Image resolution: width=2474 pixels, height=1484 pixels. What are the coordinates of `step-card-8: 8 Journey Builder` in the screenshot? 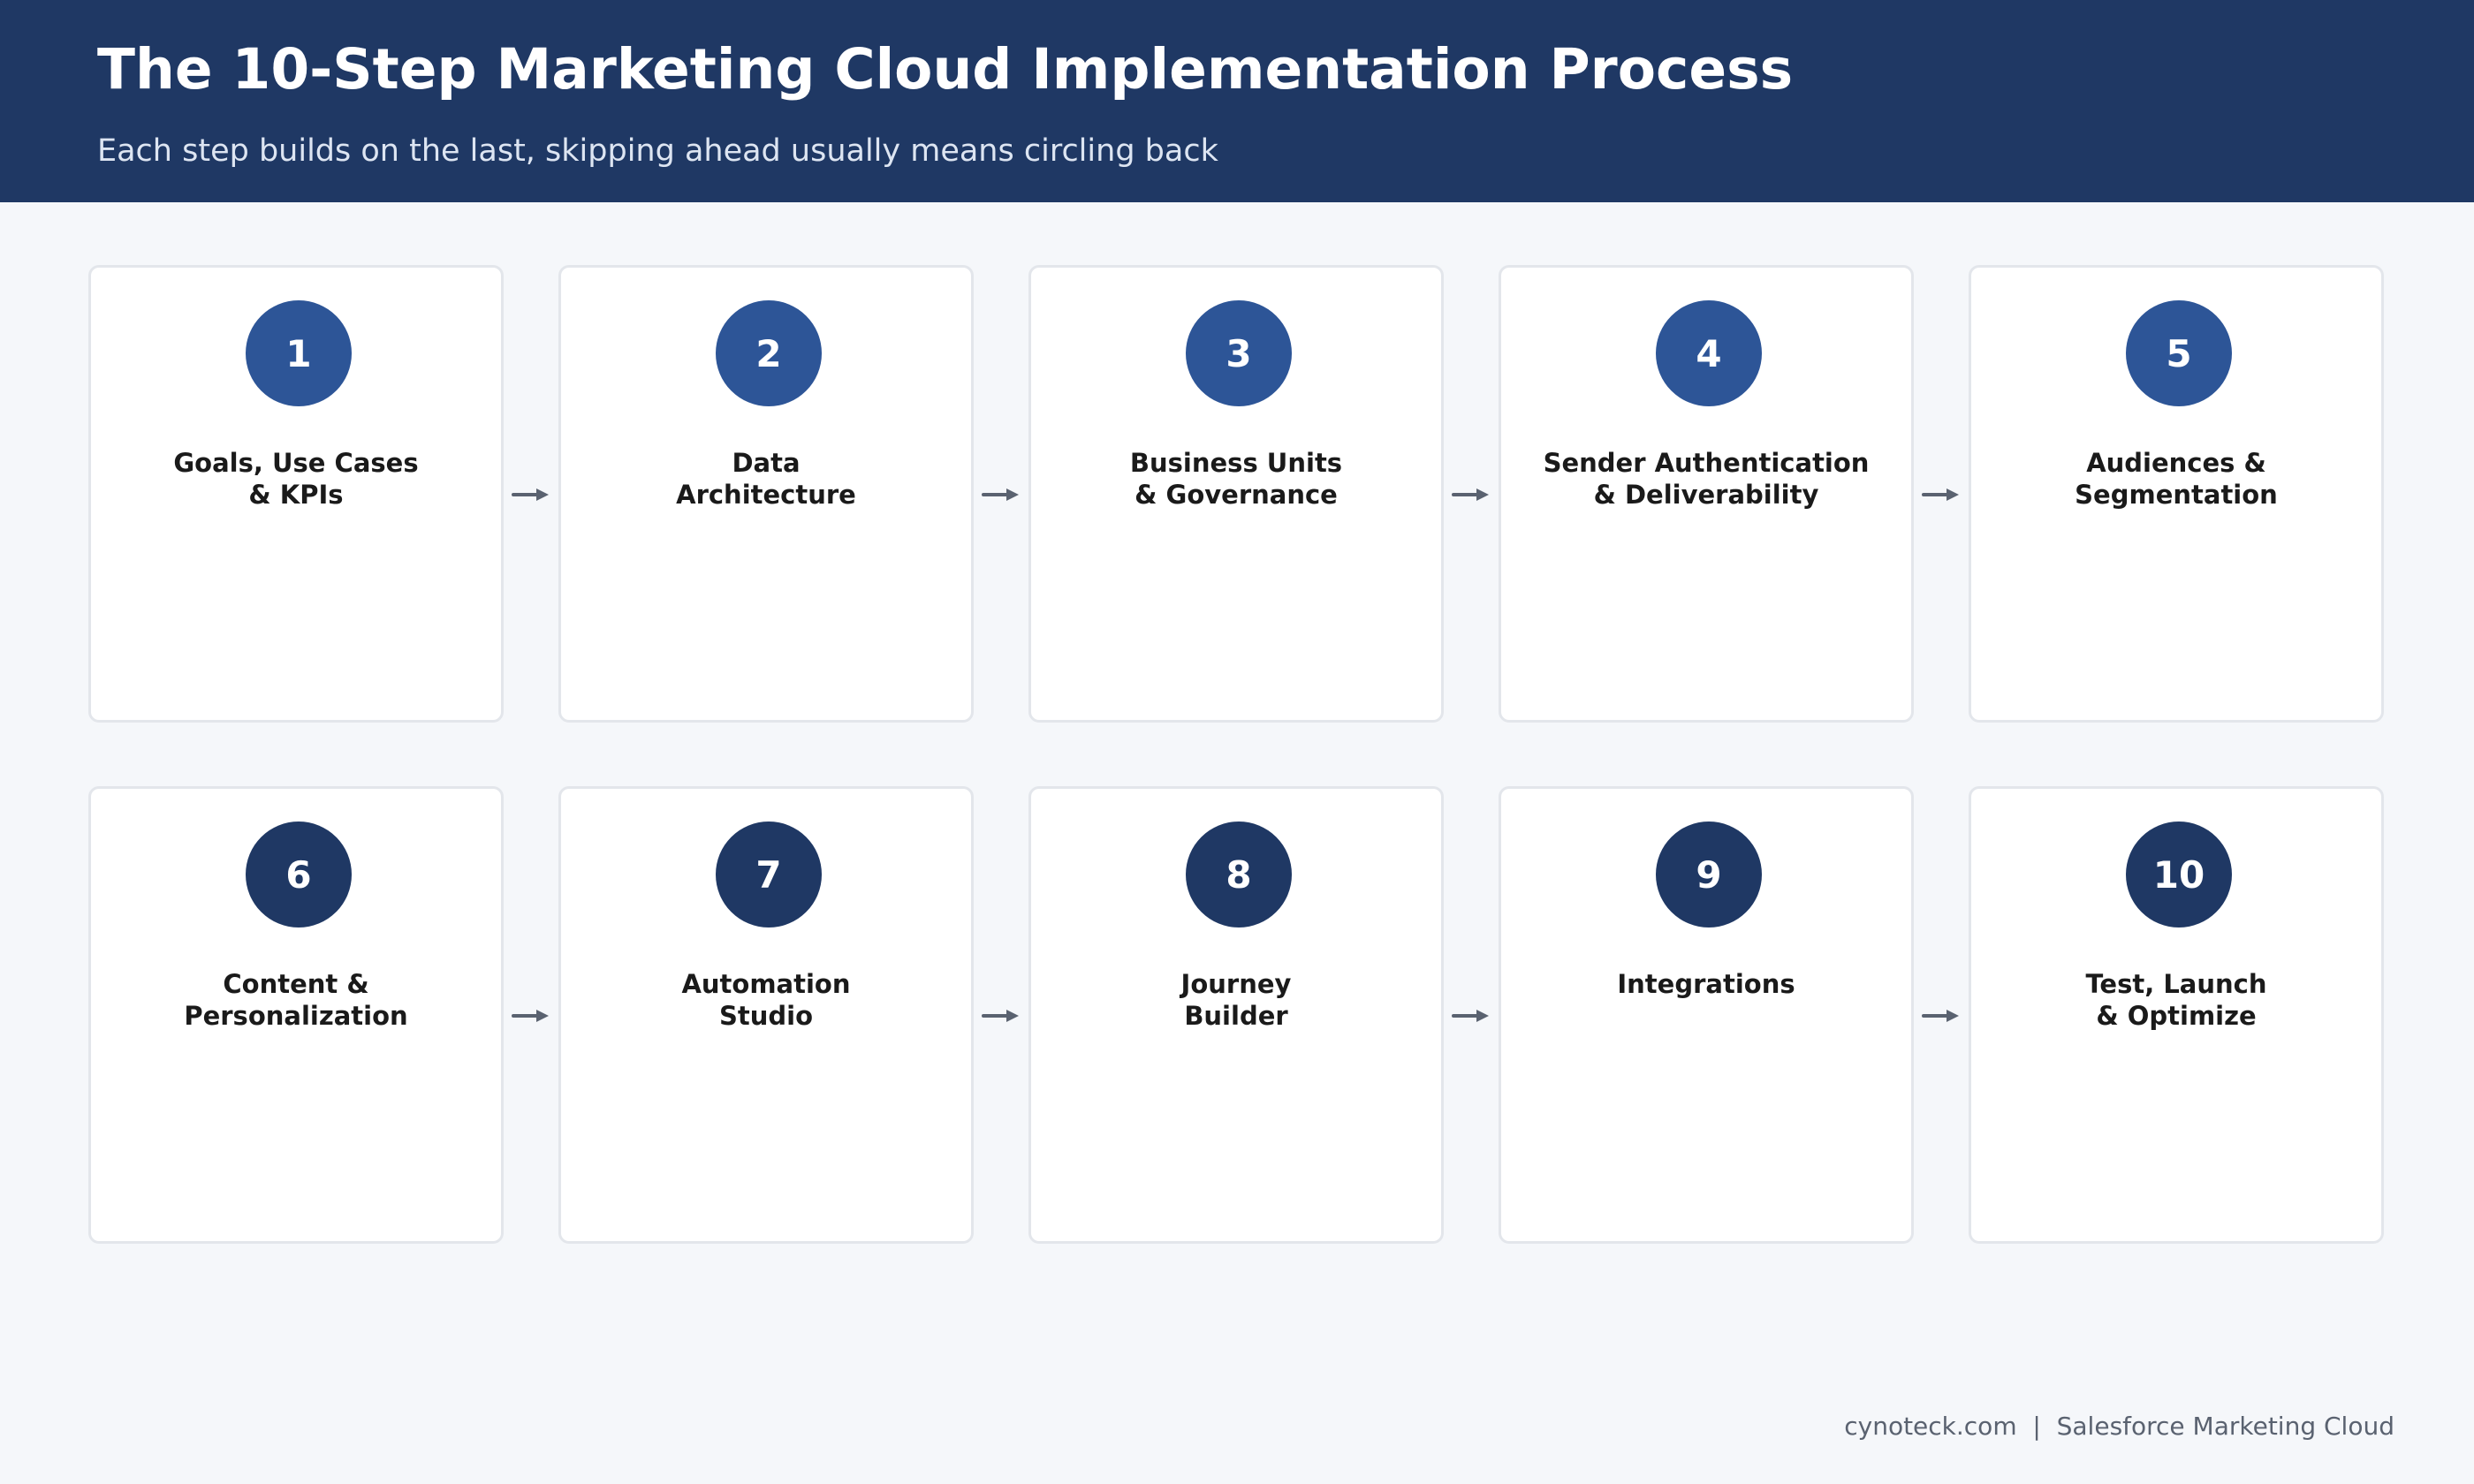 It's located at (1236, 1015).